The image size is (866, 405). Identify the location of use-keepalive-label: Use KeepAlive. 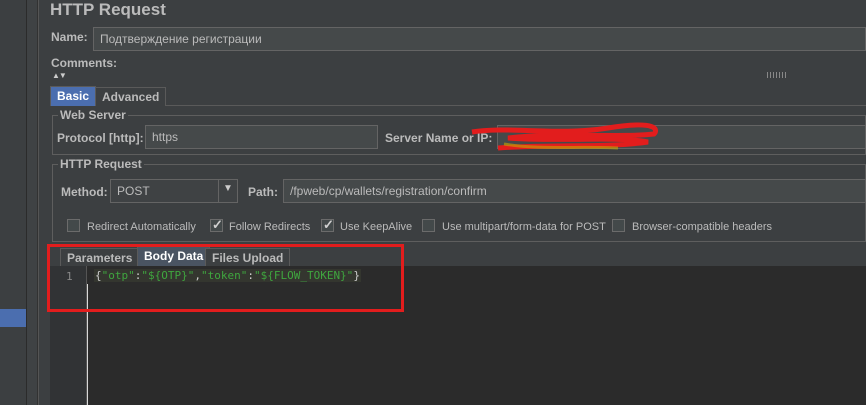
(376, 227).